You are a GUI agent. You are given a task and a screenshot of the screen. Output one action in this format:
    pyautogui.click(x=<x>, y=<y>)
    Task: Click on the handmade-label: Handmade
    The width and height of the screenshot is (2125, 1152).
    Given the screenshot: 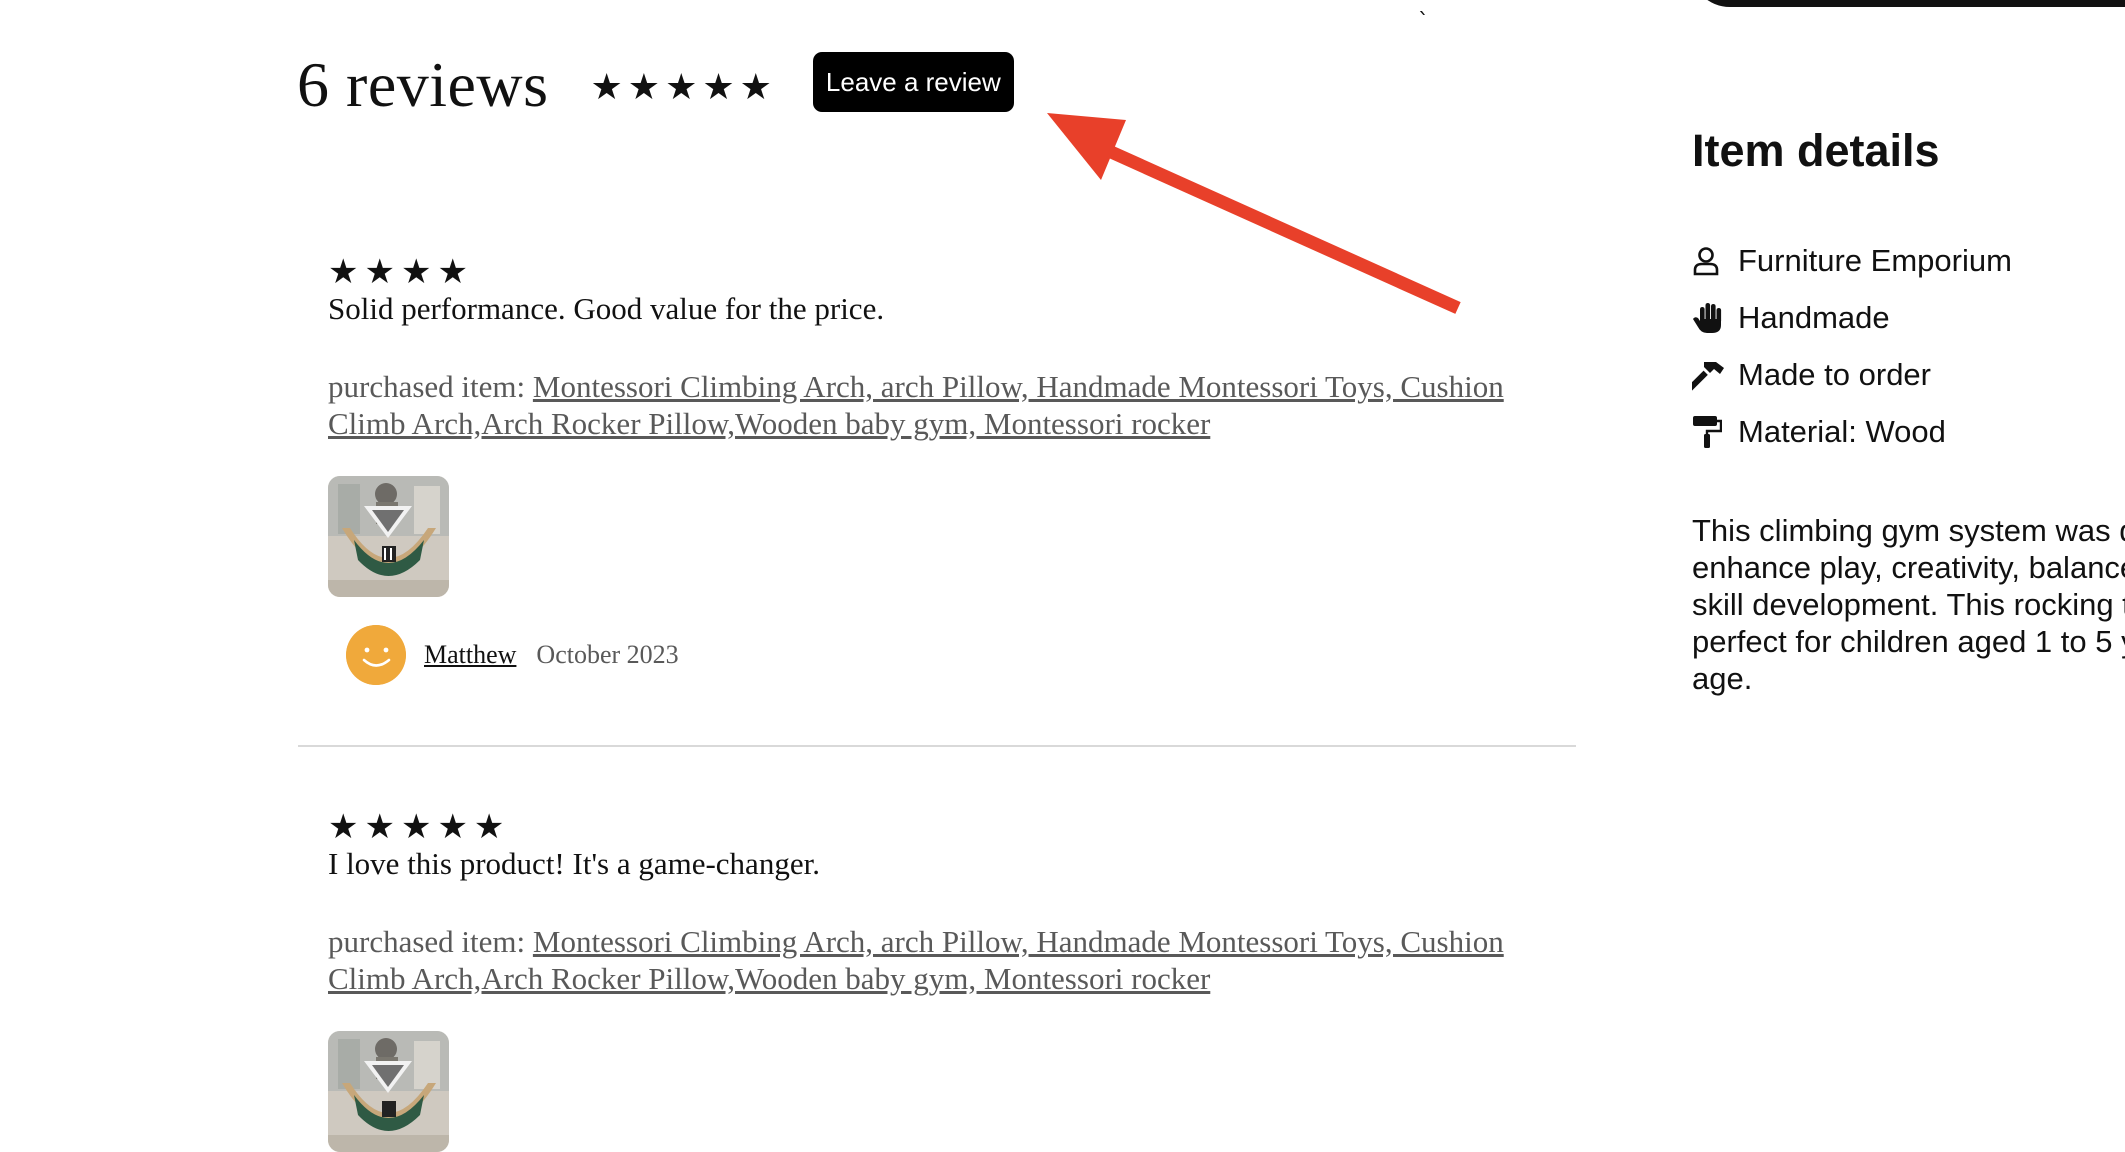 What is the action you would take?
    pyautogui.click(x=1814, y=317)
    